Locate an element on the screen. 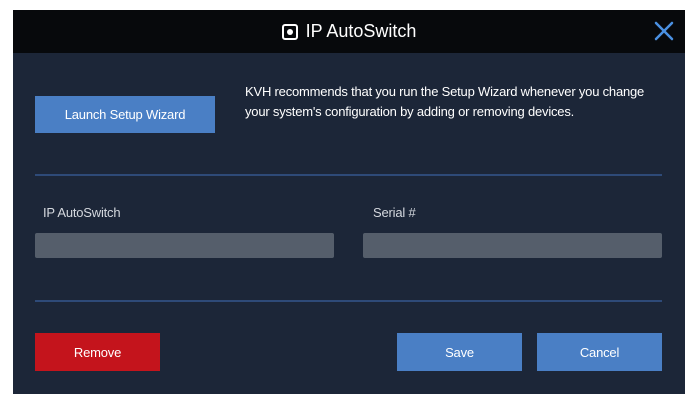 This screenshot has height=394, width=685. divider-bottom is located at coordinates (348, 301).